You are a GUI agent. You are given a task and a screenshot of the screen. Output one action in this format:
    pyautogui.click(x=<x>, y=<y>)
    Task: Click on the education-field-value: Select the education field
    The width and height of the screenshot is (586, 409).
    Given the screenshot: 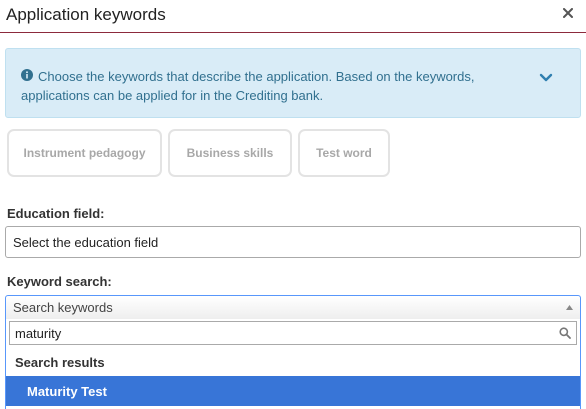 What is the action you would take?
    pyautogui.click(x=86, y=242)
    